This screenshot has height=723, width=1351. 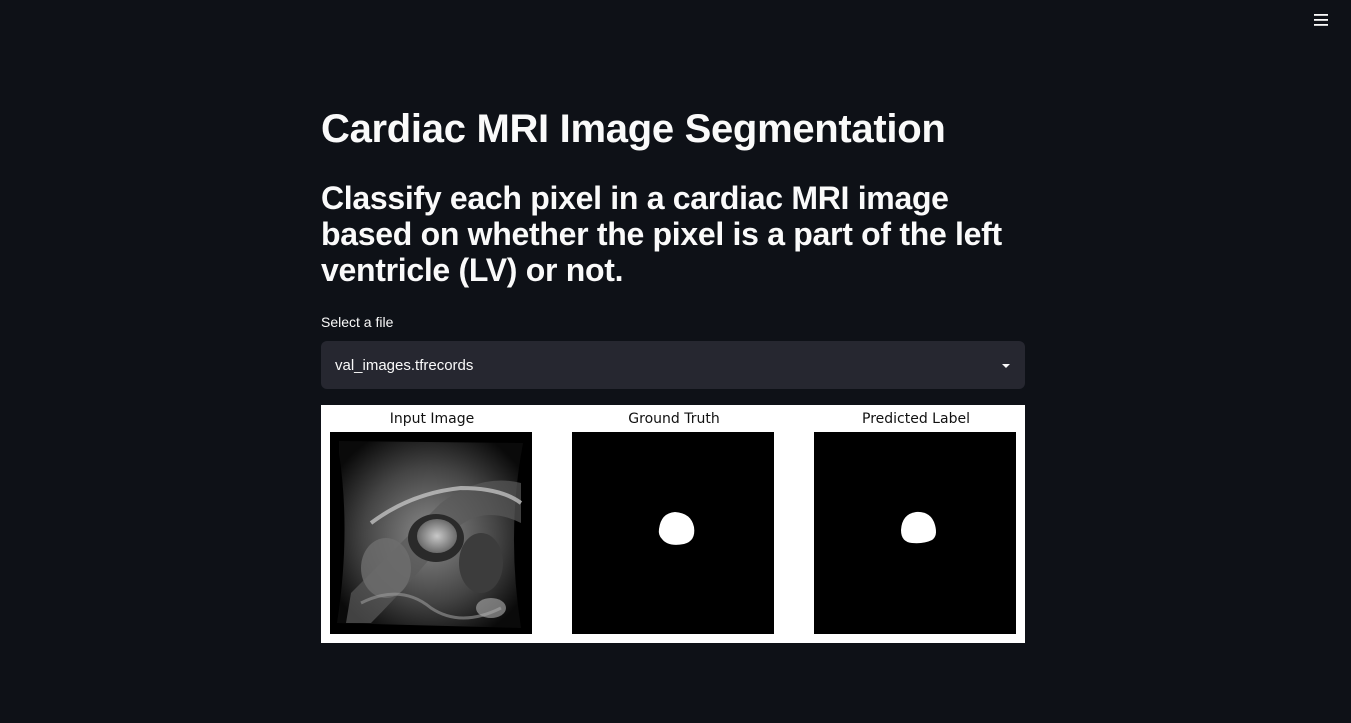 I want to click on main-menu-button, so click(x=1321, y=20).